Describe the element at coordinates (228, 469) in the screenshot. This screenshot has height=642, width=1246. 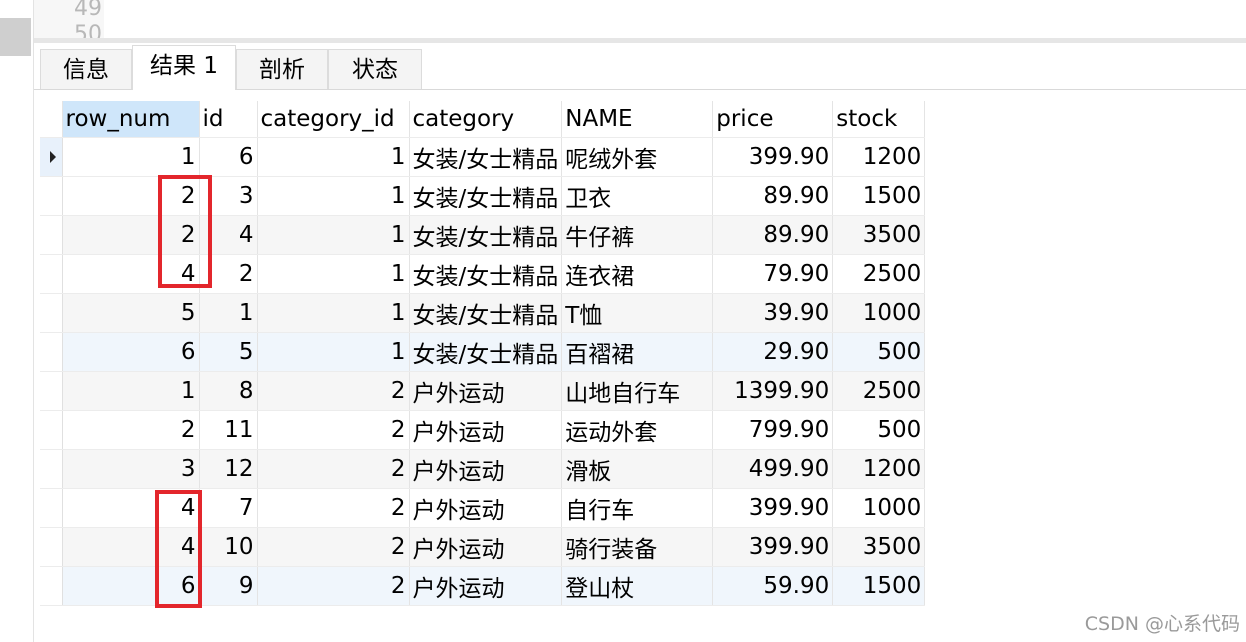
I see `cell-id: 12` at that location.